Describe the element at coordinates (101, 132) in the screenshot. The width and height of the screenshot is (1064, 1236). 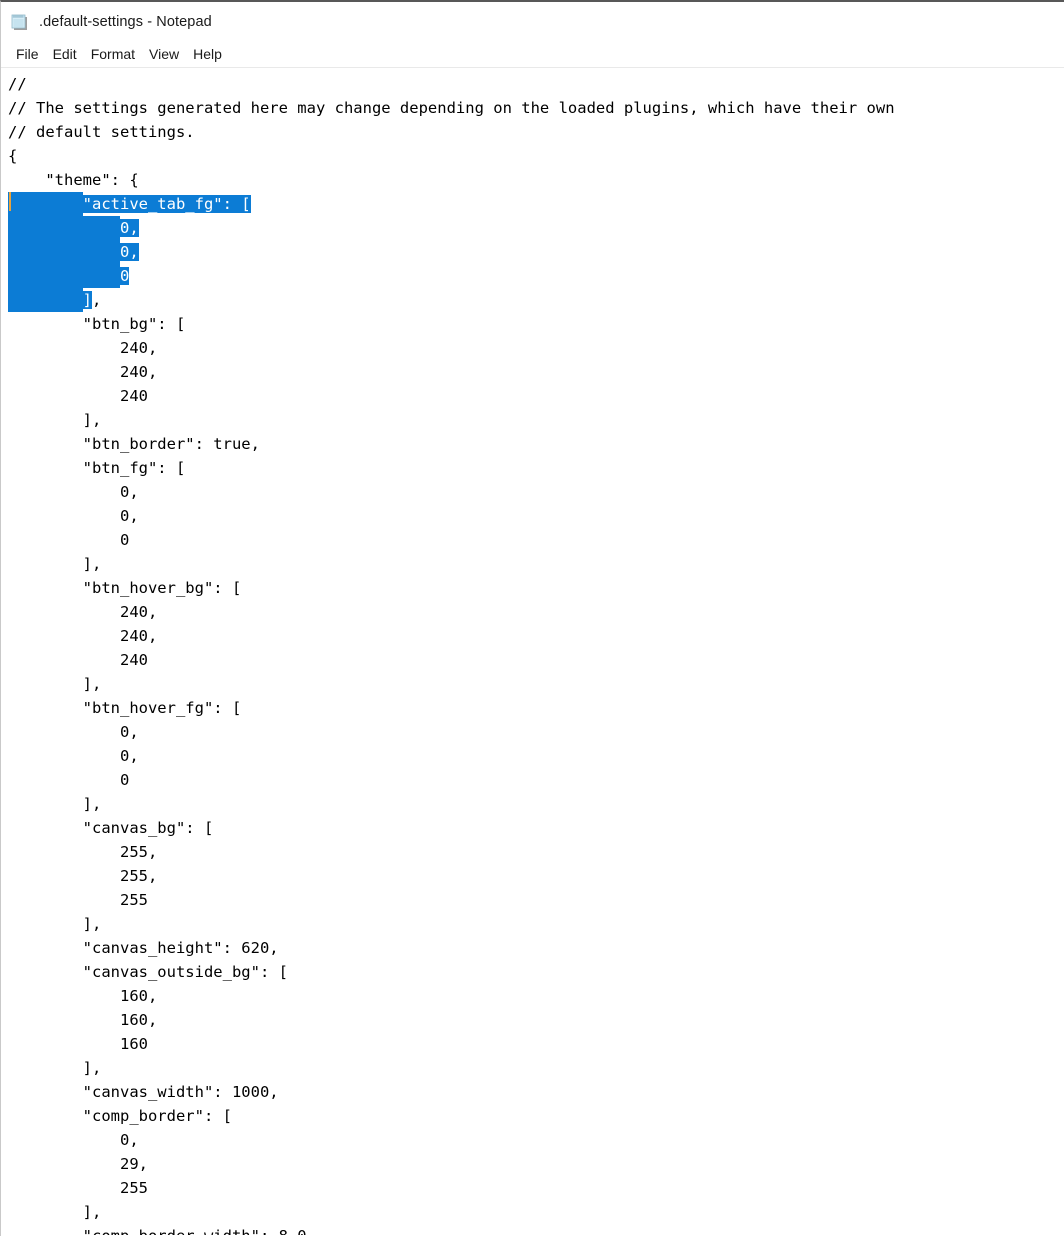
I see `line-text: // default settings.` at that location.